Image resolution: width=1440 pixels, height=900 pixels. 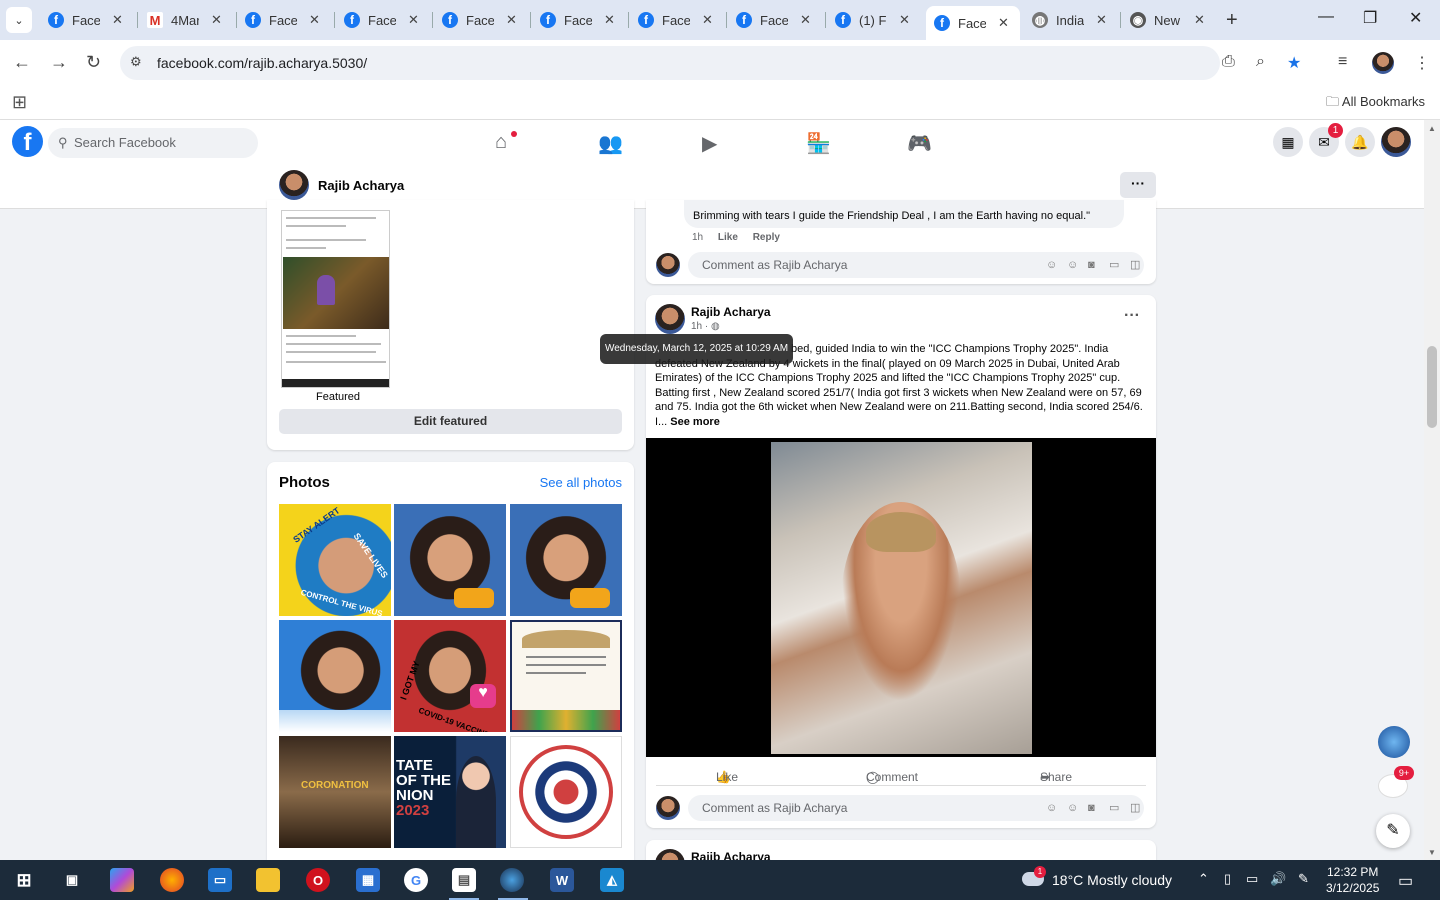 I want to click on firefox-icon, so click(x=172, y=880).